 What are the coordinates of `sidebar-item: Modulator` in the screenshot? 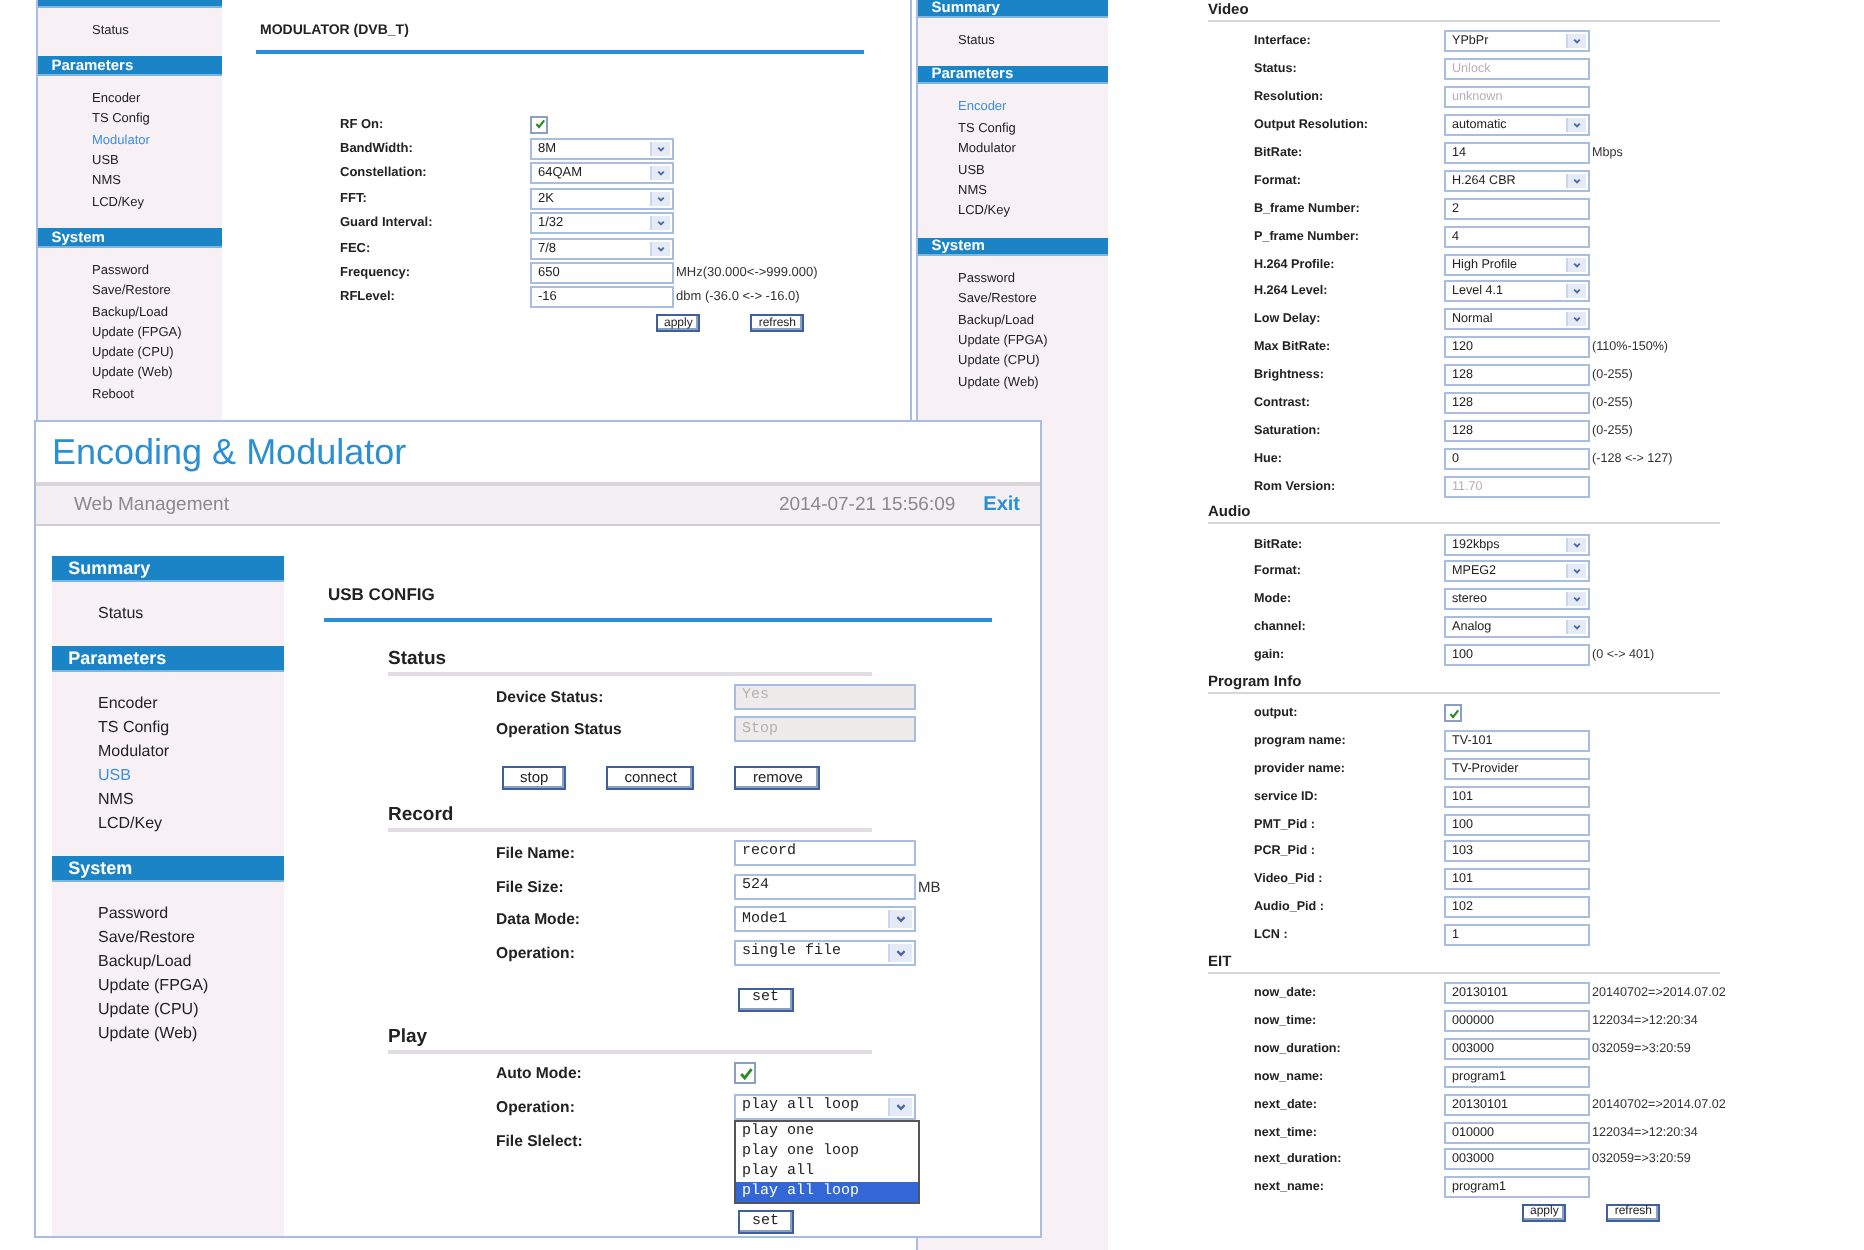 It's located at (191, 752).